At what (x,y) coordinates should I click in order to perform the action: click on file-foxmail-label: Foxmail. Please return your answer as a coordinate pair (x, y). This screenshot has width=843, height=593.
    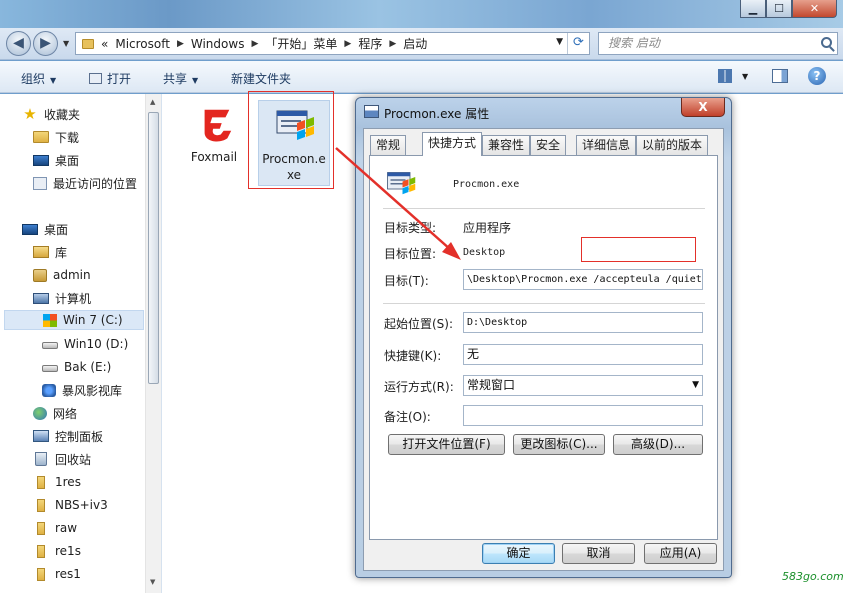
    Looking at the image, I should click on (214, 157).